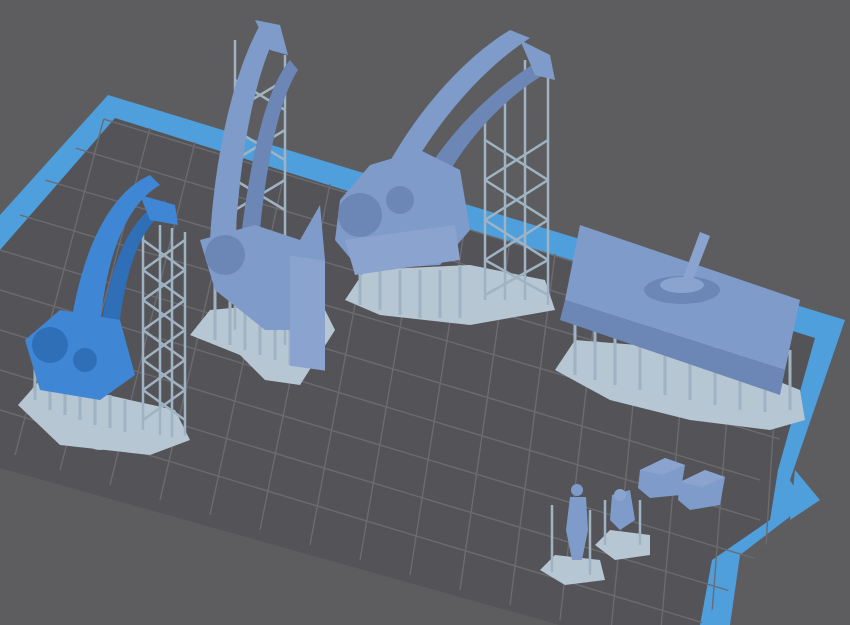 Image resolution: width=850 pixels, height=625 pixels. What do you see at coordinates (307, 313) in the screenshot?
I see `counterweight-plate` at bounding box center [307, 313].